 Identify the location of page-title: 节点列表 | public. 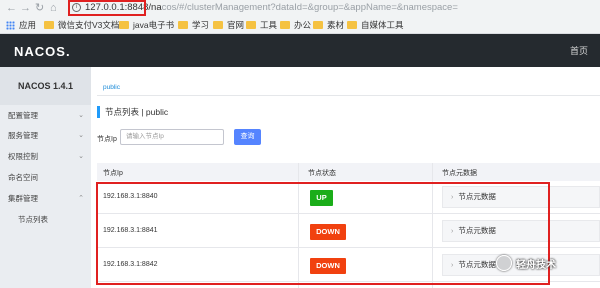
(132, 112).